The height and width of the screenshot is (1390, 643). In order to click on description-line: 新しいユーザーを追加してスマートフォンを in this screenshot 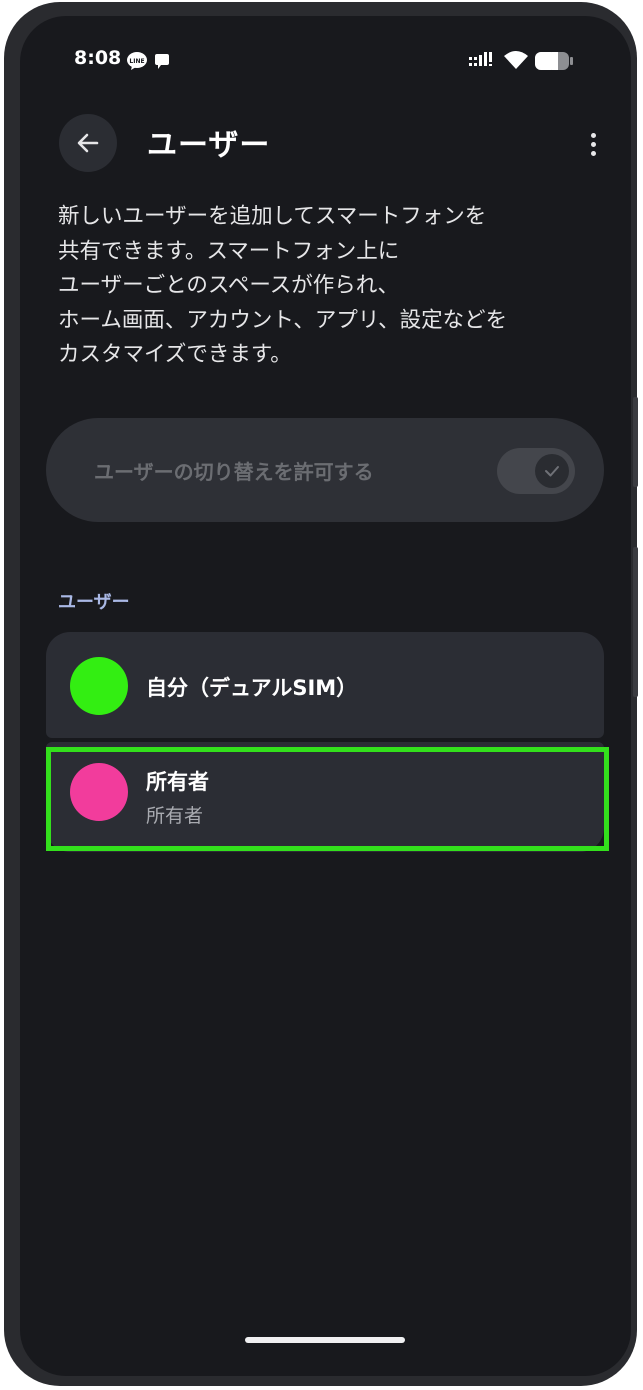, I will do `click(272, 216)`.